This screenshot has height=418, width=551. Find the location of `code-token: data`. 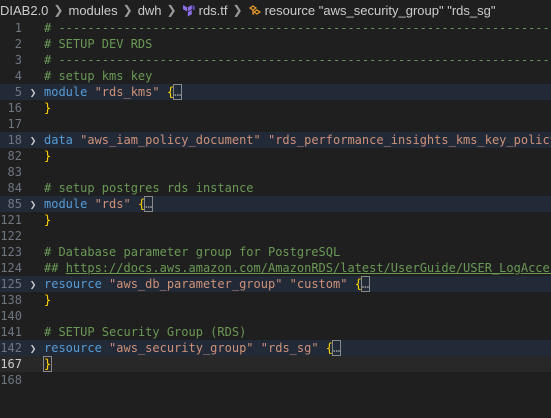

code-token: data is located at coordinates (62, 140).